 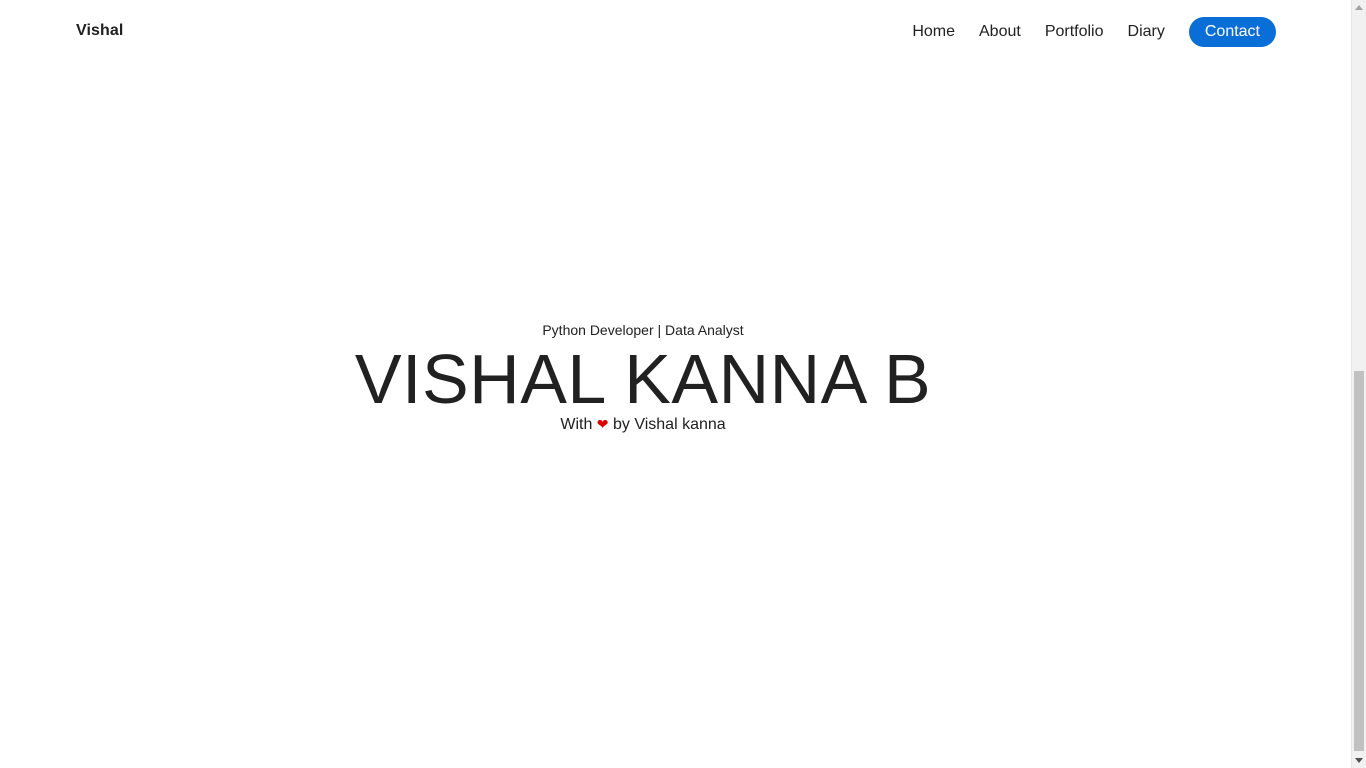 I want to click on hero-credit: With ❤ by Vishal kanna, so click(x=643, y=424).